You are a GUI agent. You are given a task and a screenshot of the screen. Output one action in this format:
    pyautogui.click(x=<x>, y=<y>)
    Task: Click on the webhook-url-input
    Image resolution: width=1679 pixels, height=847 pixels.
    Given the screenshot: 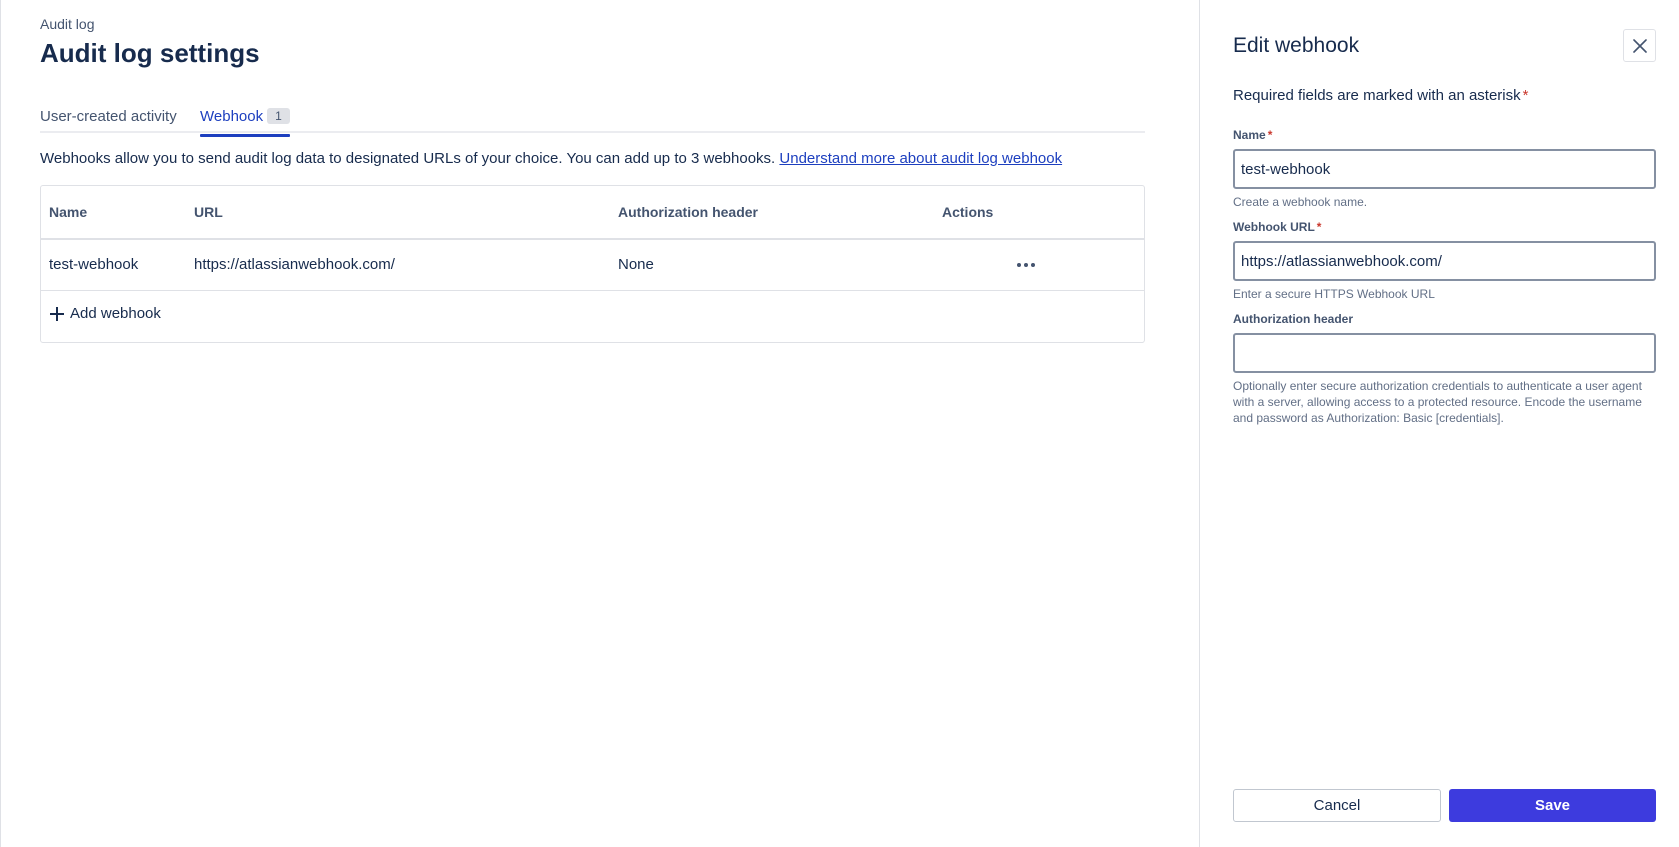 What is the action you would take?
    pyautogui.click(x=1444, y=261)
    